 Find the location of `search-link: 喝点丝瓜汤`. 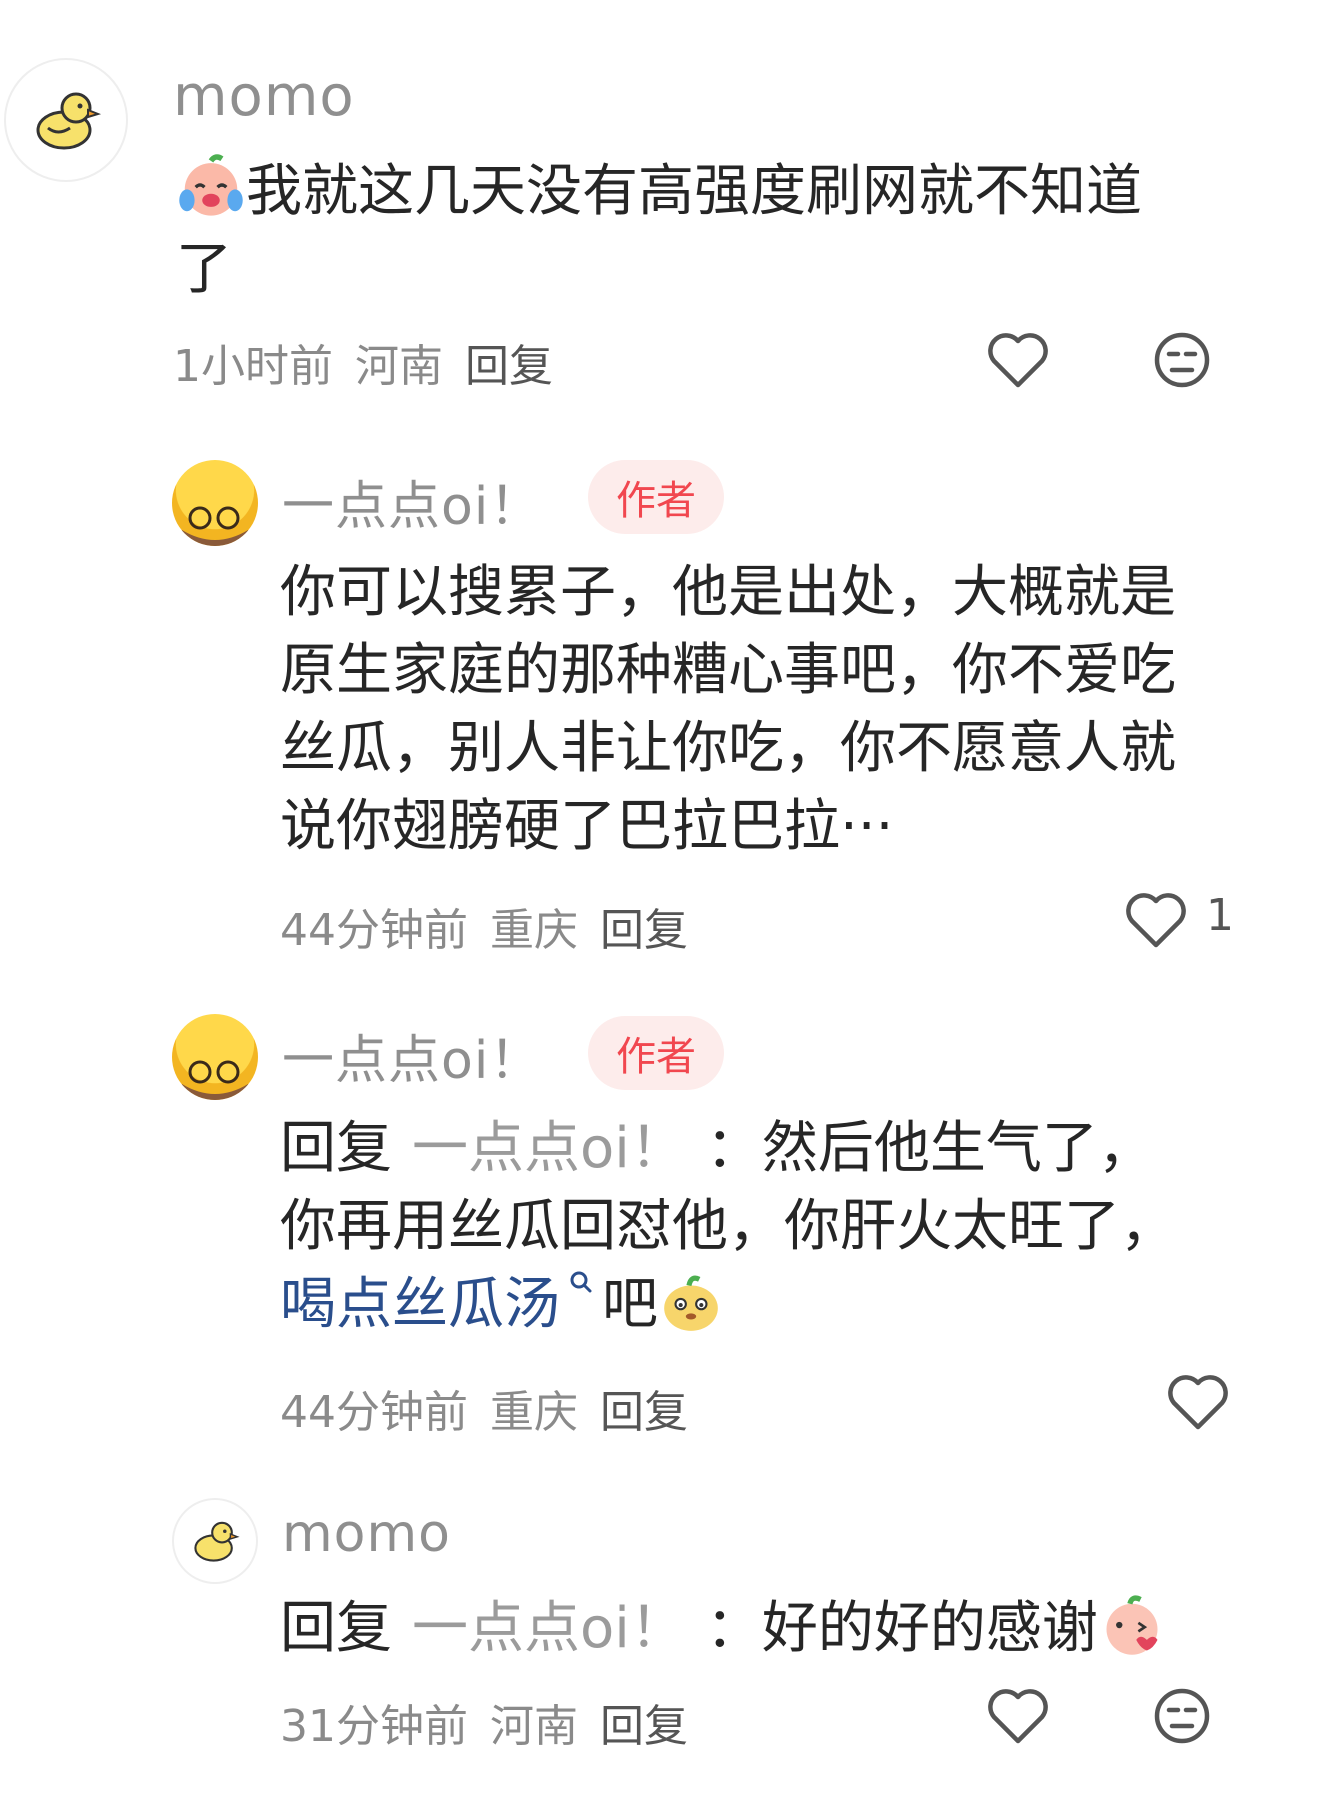

search-link: 喝点丝瓜汤 is located at coordinates (420, 1304).